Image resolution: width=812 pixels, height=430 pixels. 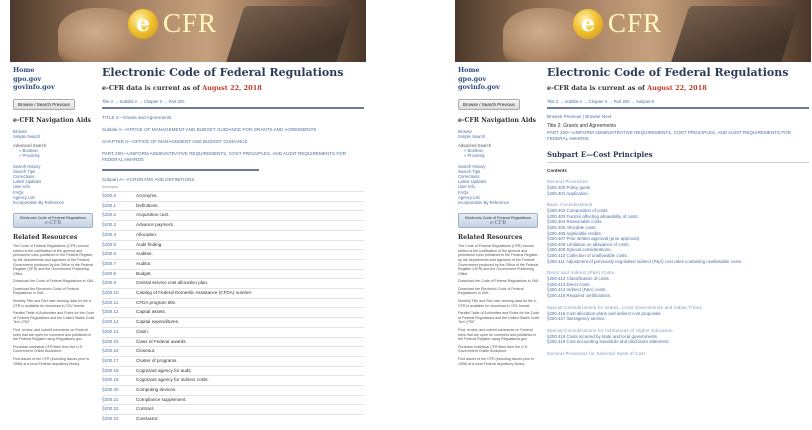 What do you see at coordinates (119, 225) in the screenshot?
I see `section-number-link: §200.3` at bounding box center [119, 225].